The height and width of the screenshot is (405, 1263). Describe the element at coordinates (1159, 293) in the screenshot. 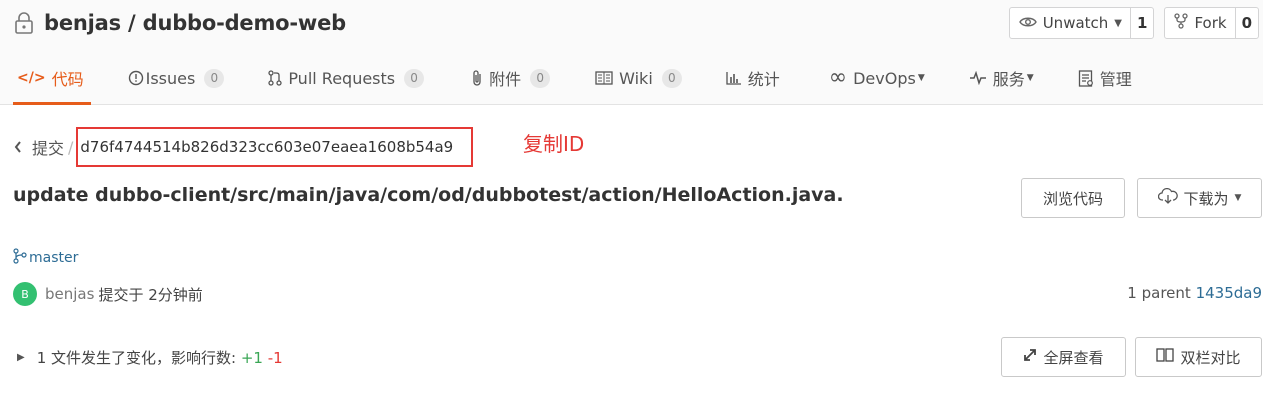

I see `parent-label: 1 parent` at that location.